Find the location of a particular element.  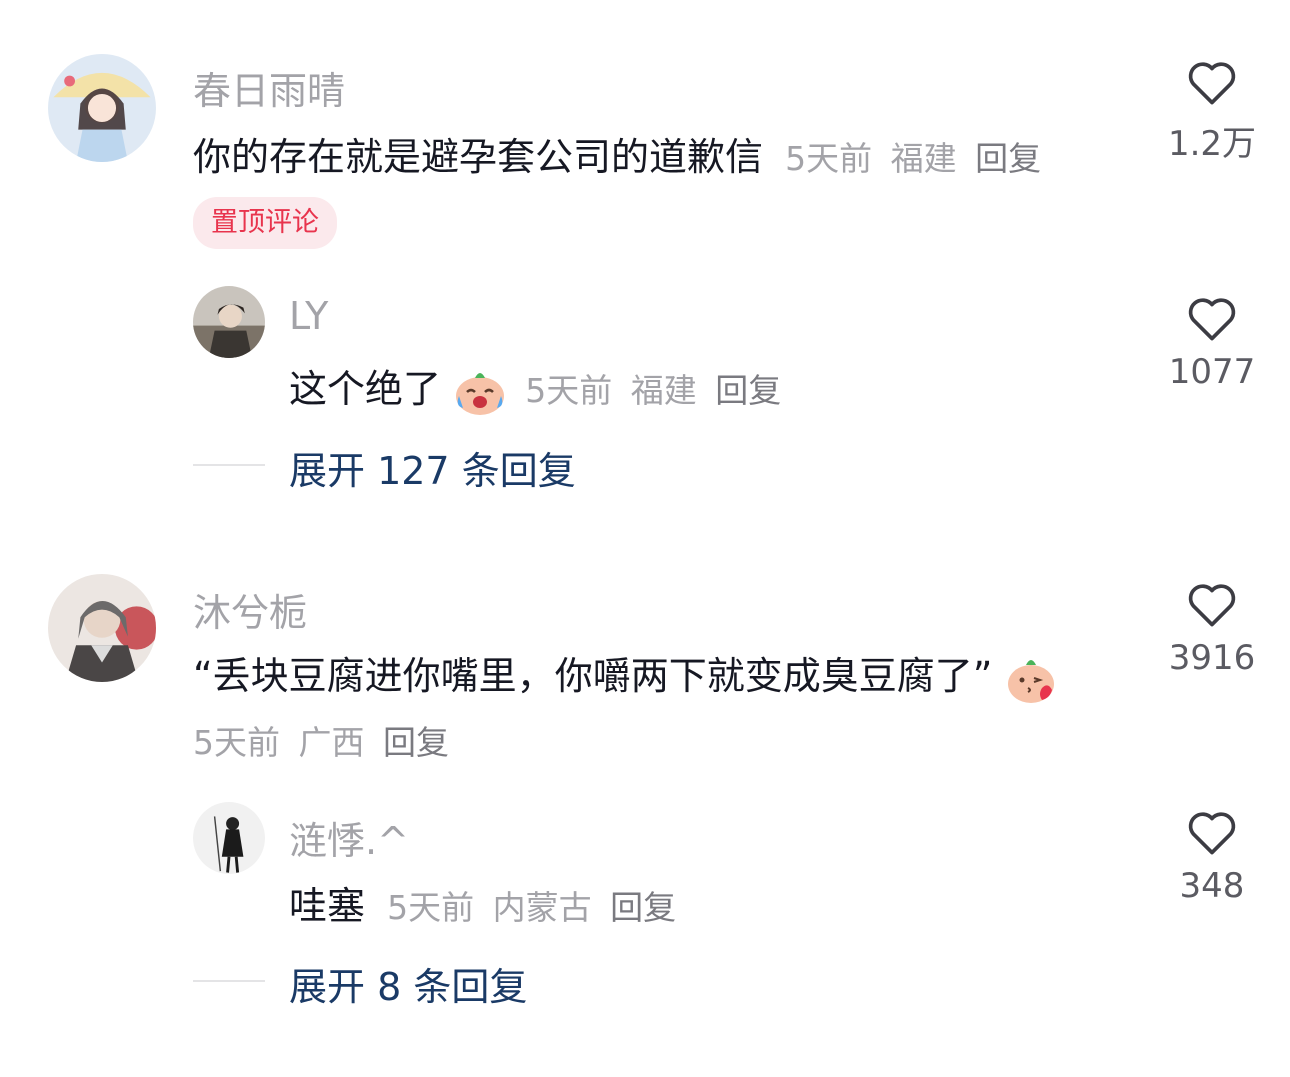

like-button: 348 is located at coordinates (1212, 857).